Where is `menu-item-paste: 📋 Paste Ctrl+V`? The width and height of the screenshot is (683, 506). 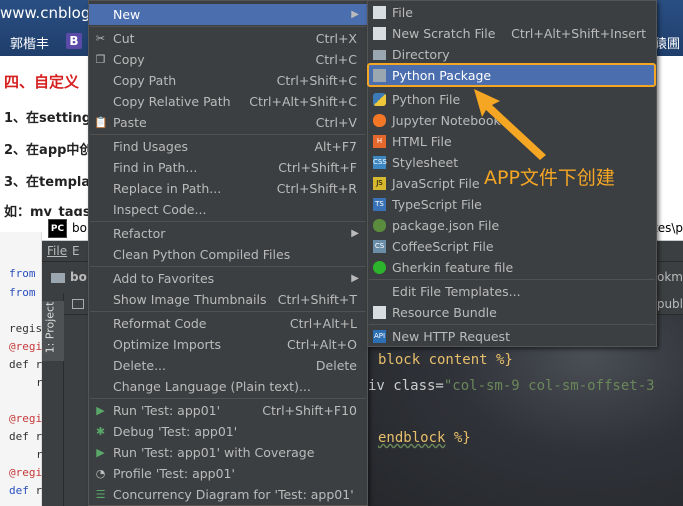 menu-item-paste: 📋 Paste Ctrl+V is located at coordinates (228, 122).